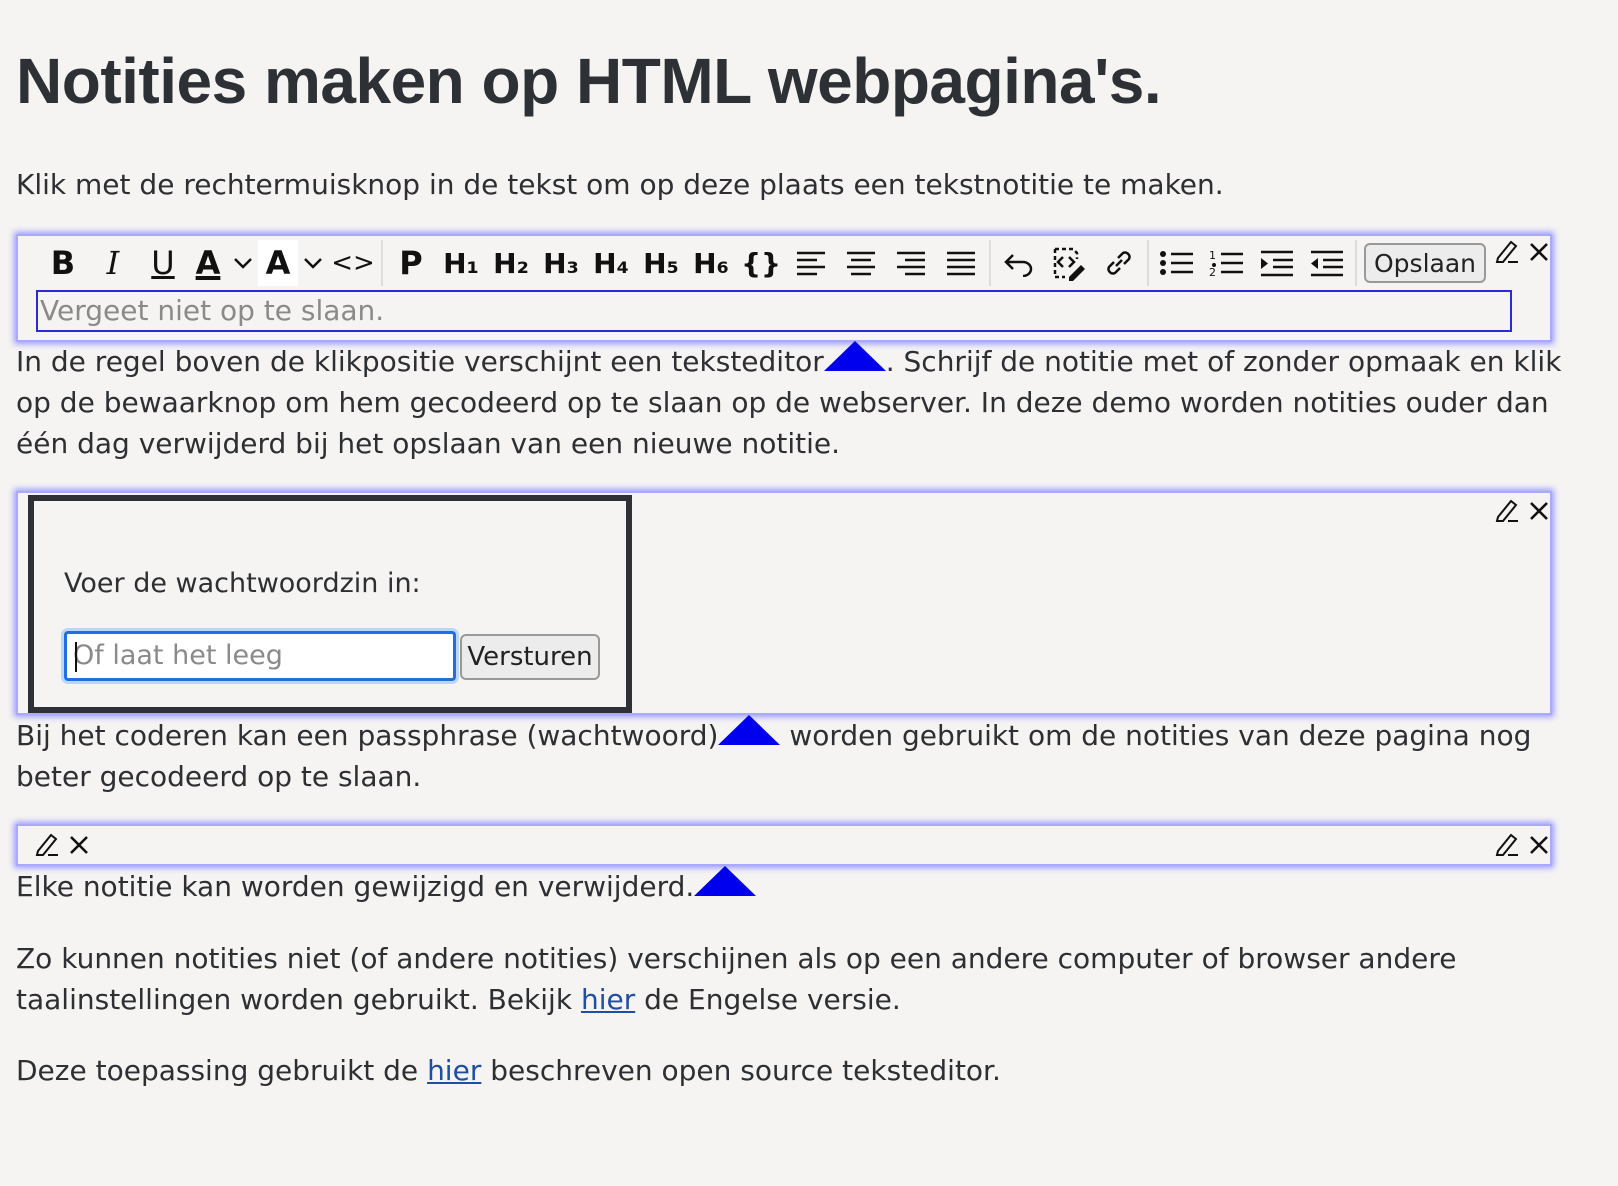 This screenshot has width=1618, height=1186. I want to click on numbered-list-button: 12, so click(1227, 263).